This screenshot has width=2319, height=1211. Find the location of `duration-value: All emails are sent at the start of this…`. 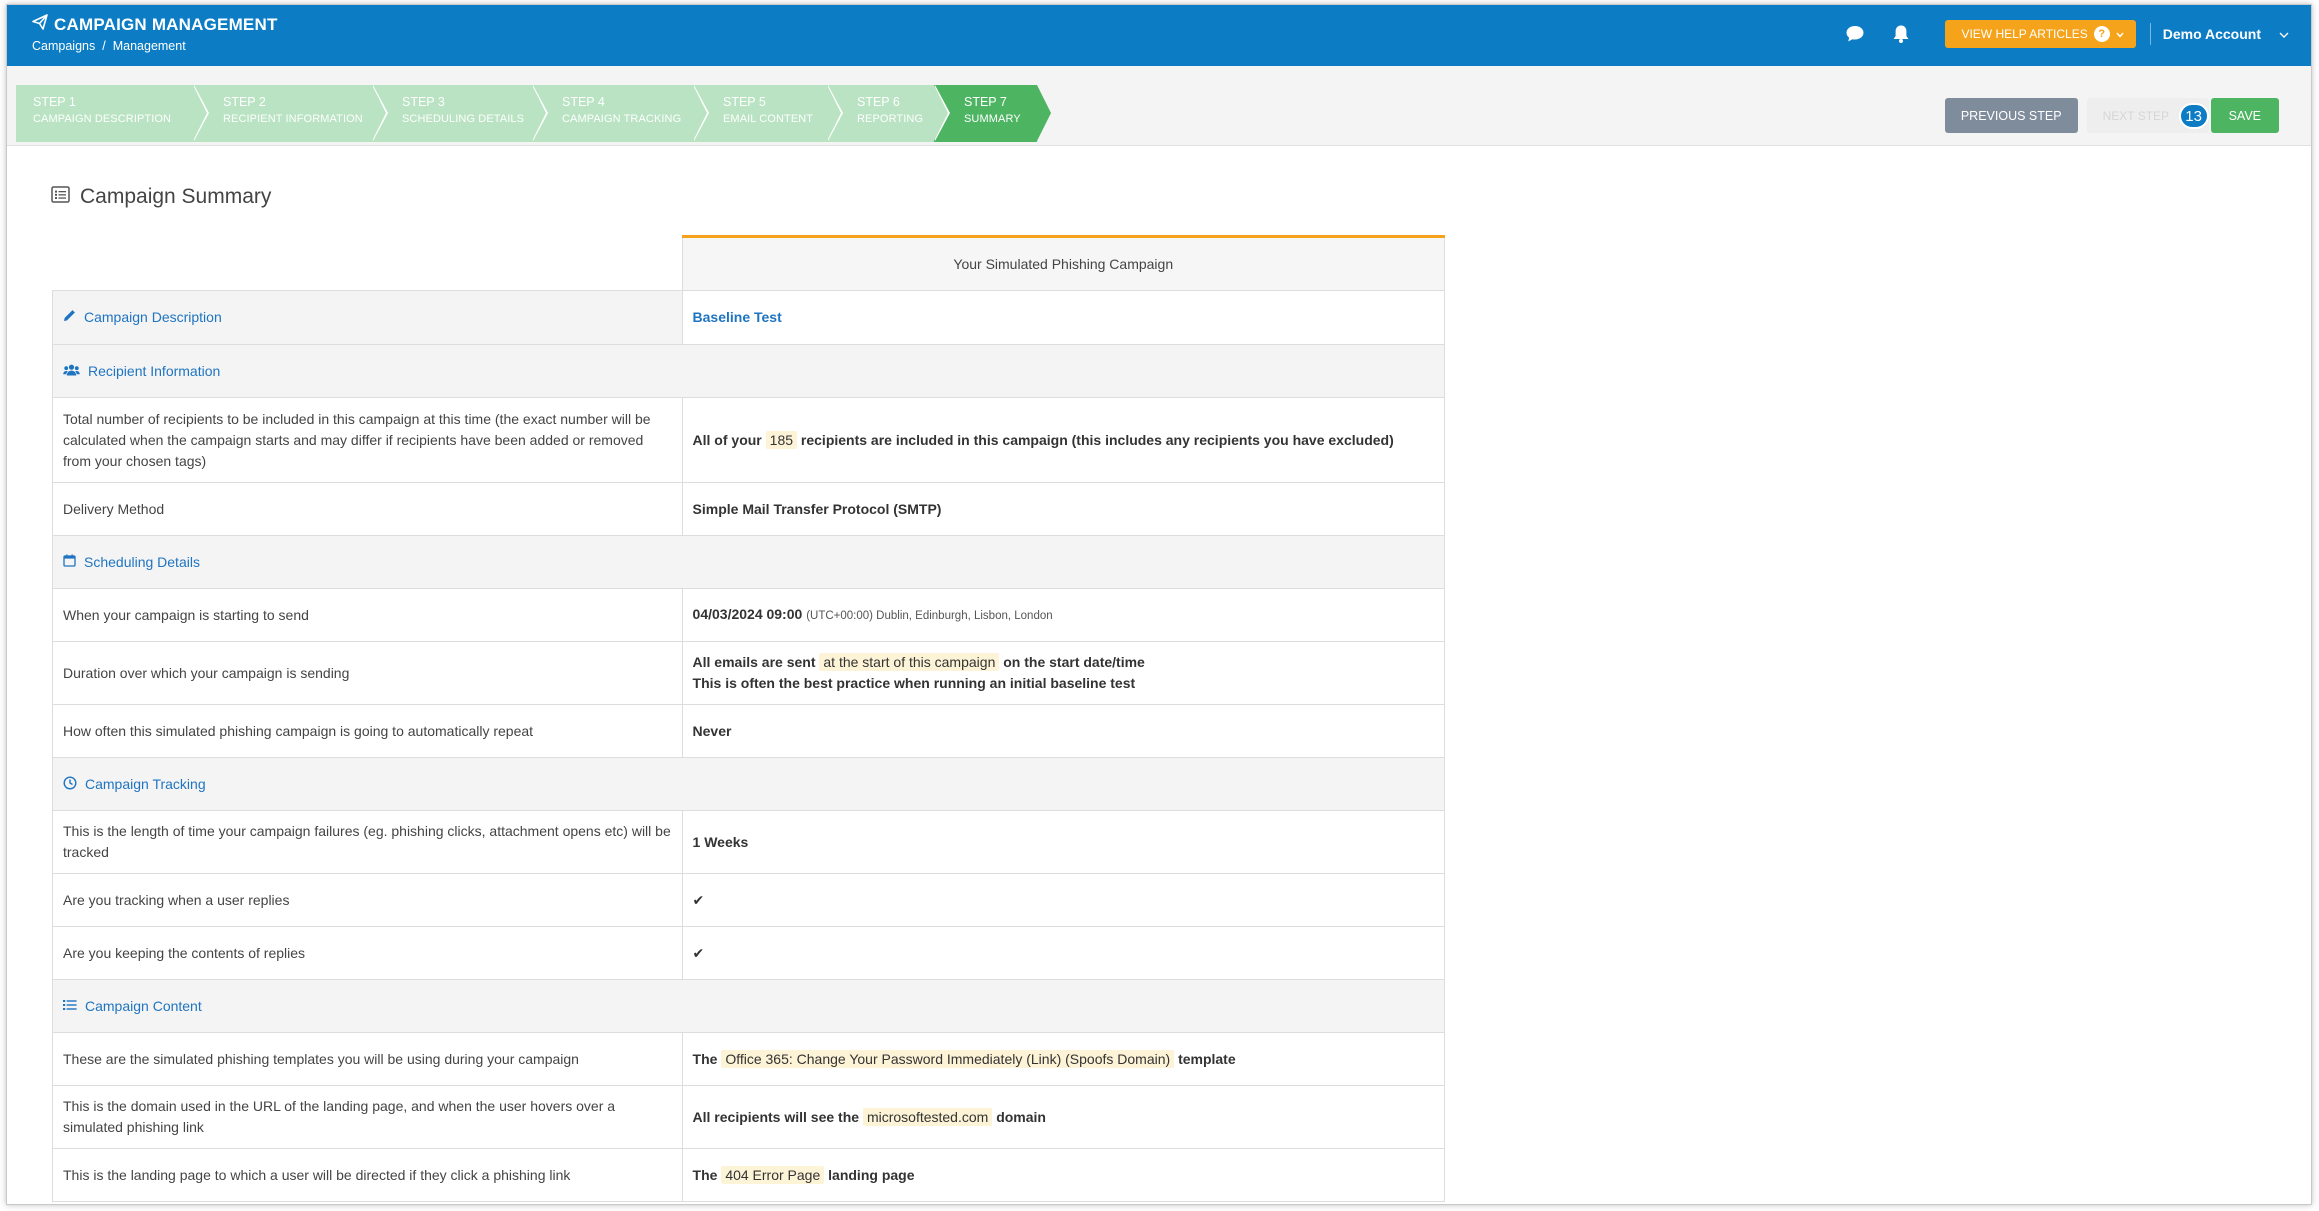

duration-value: All emails are sent at the start of this… is located at coordinates (1063, 673).